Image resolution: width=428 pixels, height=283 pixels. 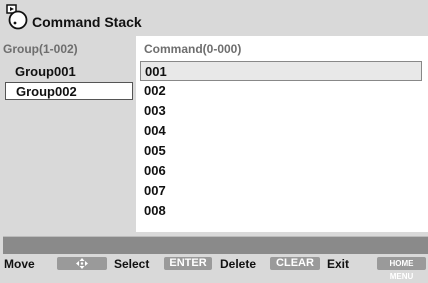 I want to click on title-bar: Command Stack, so click(x=214, y=17).